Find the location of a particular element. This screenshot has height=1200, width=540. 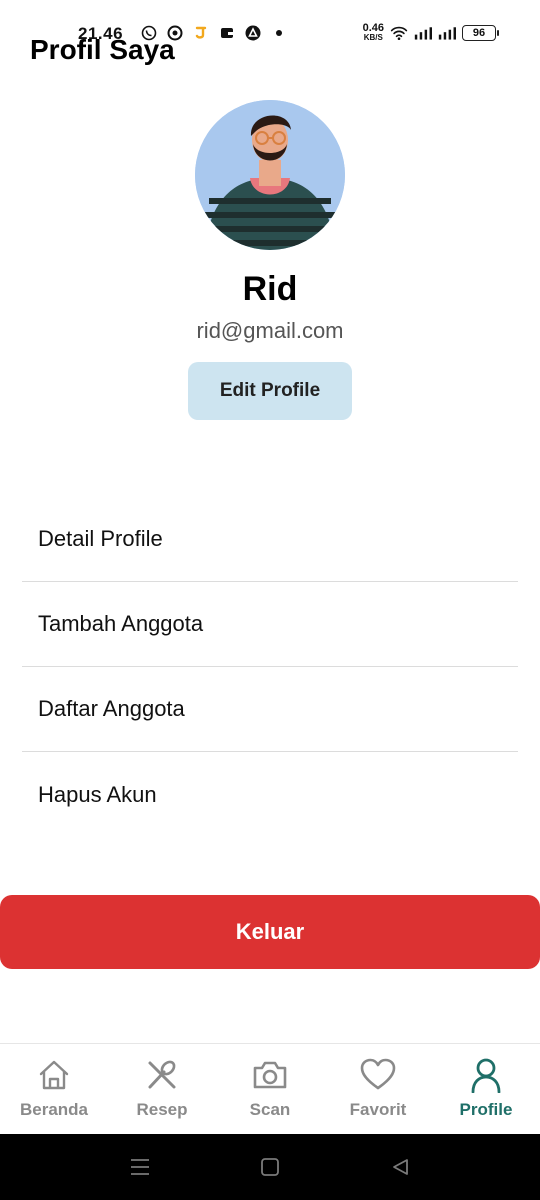

network-speed: 0.46 KB/S is located at coordinates (373, 33).